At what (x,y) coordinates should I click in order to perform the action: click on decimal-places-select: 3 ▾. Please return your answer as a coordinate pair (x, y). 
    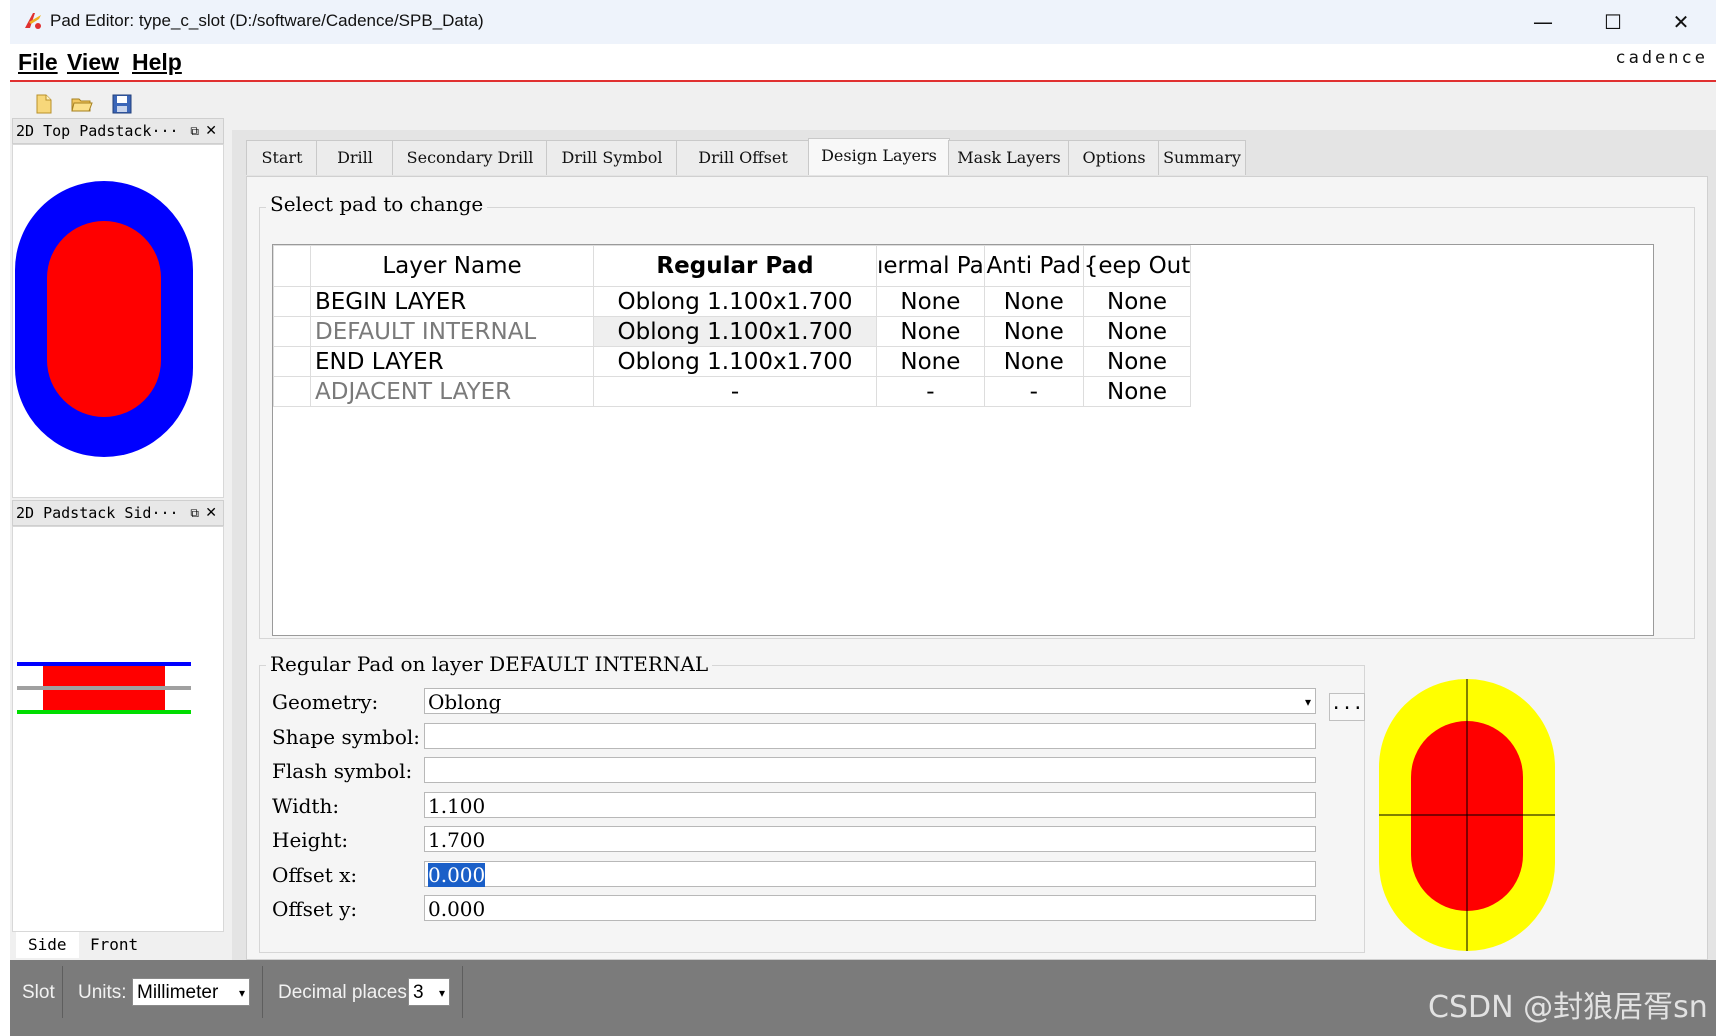
    Looking at the image, I should click on (429, 992).